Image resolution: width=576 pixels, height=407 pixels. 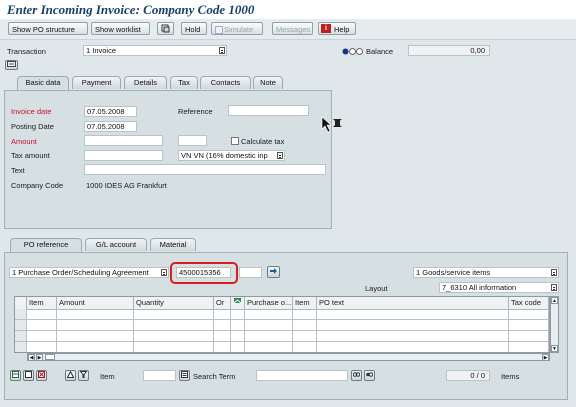 What do you see at coordinates (326, 28) in the screenshot?
I see `help-icon: i` at bounding box center [326, 28].